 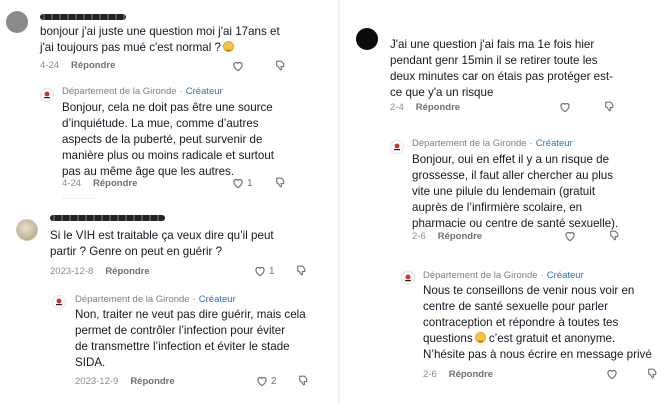 What do you see at coordinates (397, 107) in the screenshot?
I see `comment-date: 2-4` at bounding box center [397, 107].